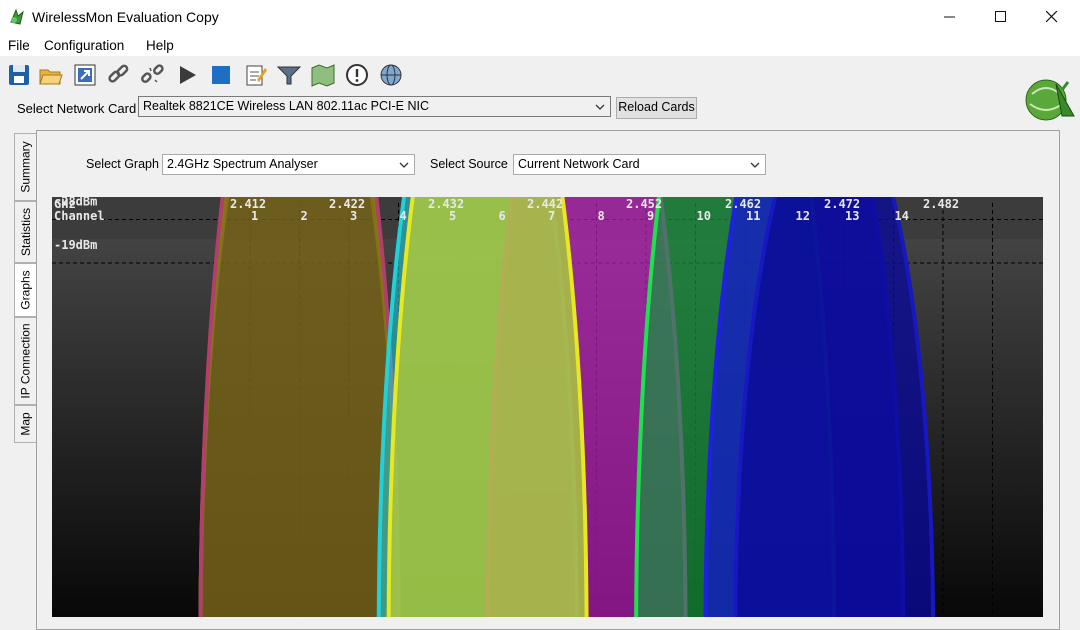 This screenshot has width=1080, height=630. Describe the element at coordinates (160, 45) in the screenshot. I see `menu-help: Help` at that location.